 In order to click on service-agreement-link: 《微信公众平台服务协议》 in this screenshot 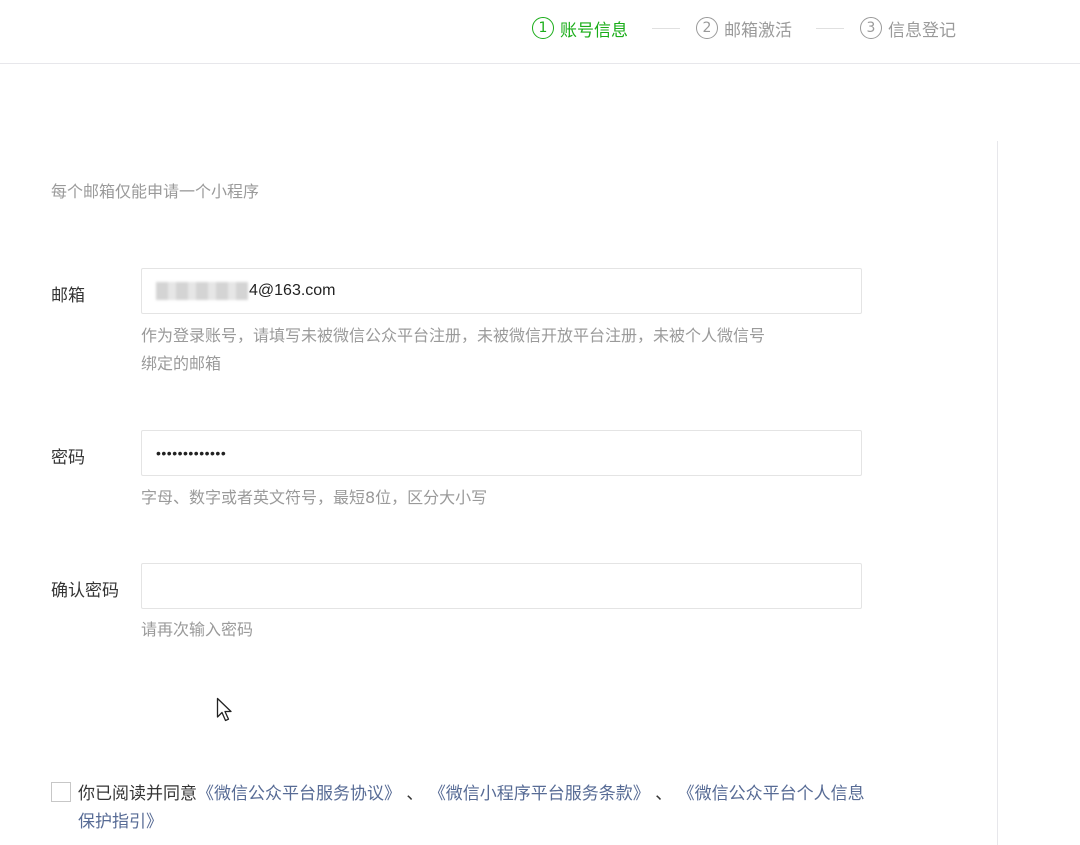, I will do `click(299, 794)`.